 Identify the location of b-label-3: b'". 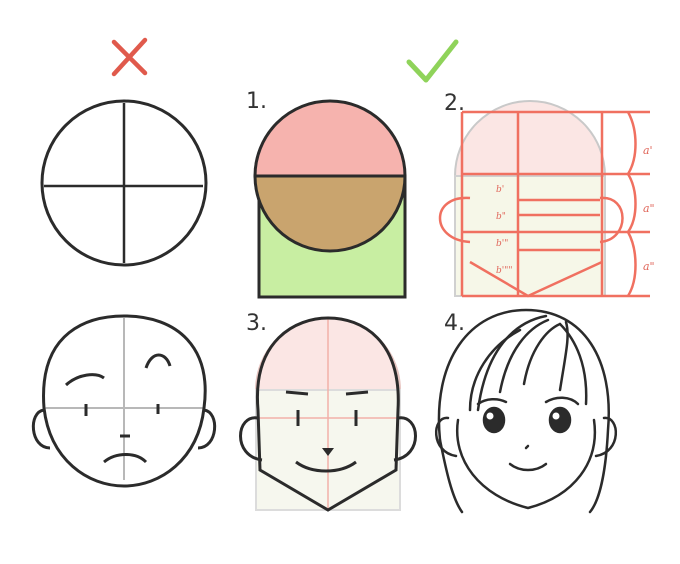
(502, 244).